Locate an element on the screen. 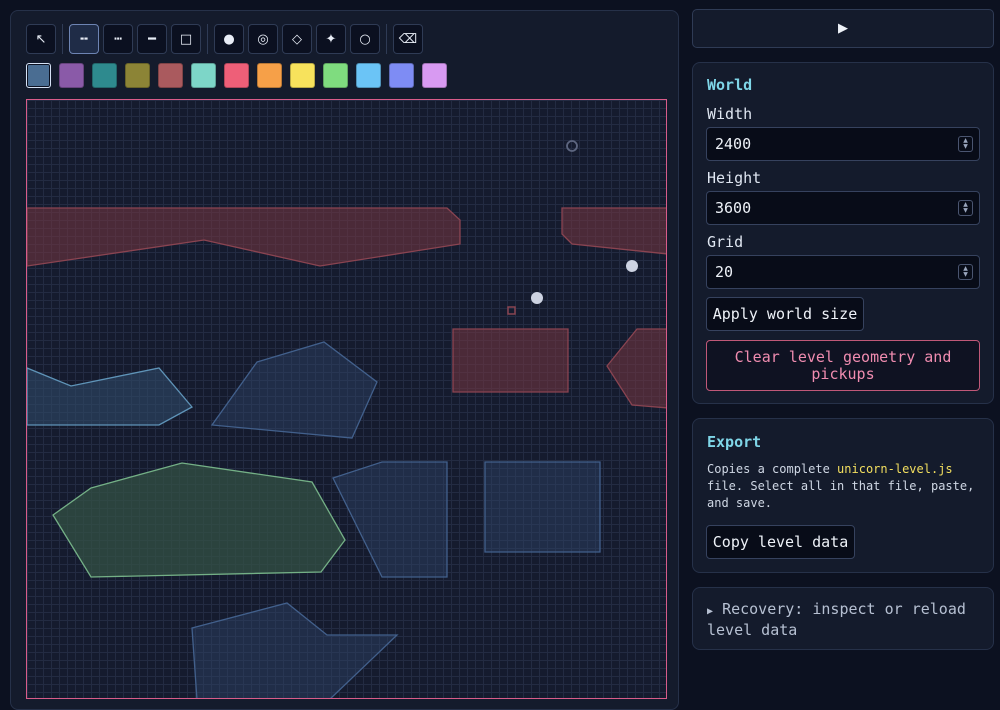  apply-world-size-button: Apply world size is located at coordinates (785, 314).